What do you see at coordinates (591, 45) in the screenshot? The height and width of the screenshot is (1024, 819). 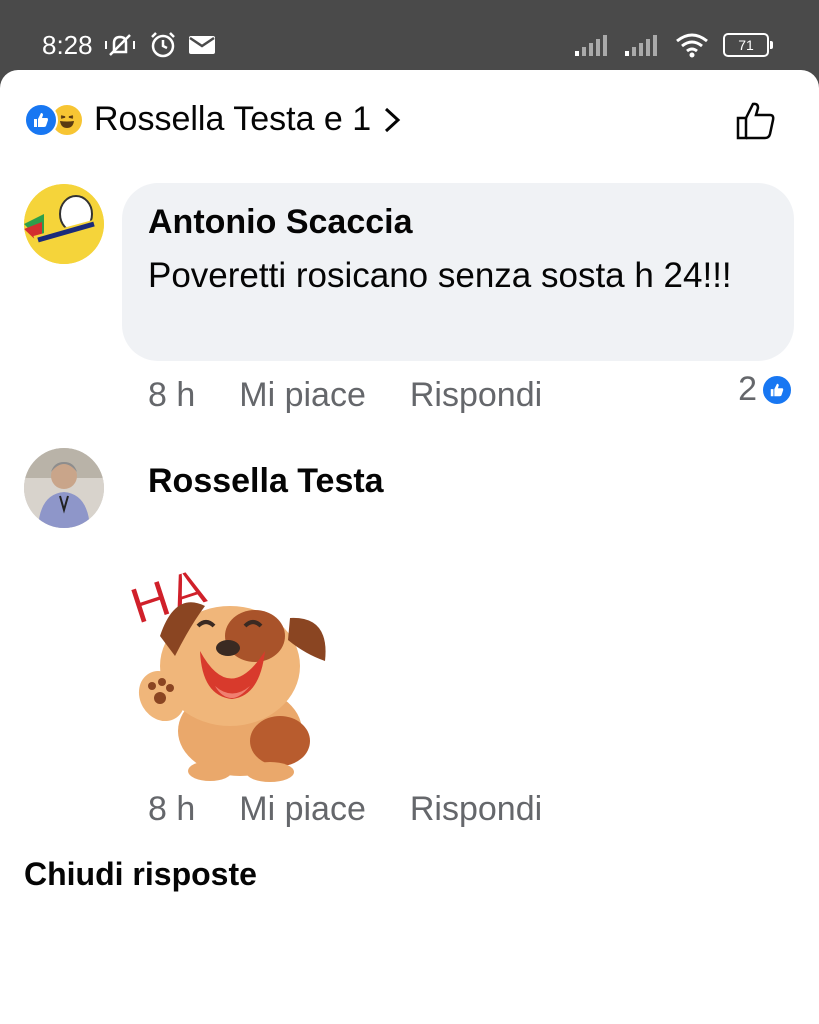 I see `signal-icon` at bounding box center [591, 45].